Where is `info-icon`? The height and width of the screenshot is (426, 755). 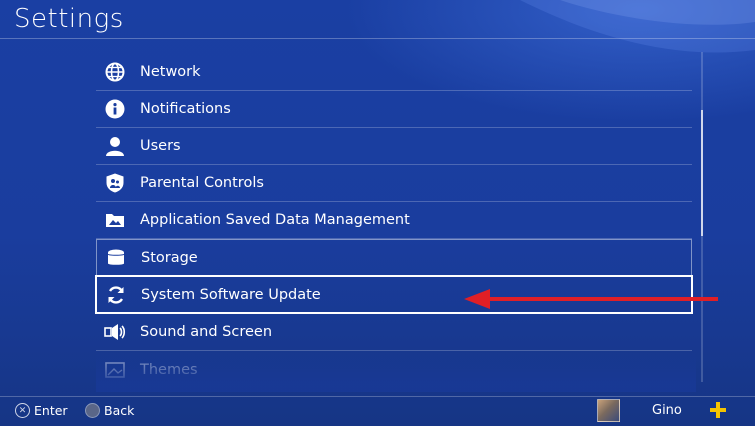 info-icon is located at coordinates (115, 109).